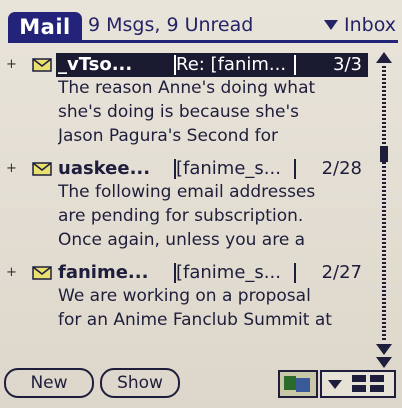 Image resolution: width=402 pixels, height=408 pixels. What do you see at coordinates (370, 384) in the screenshot?
I see `grid-icon` at bounding box center [370, 384].